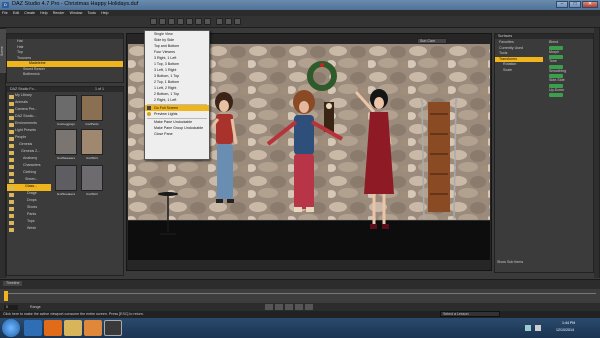 The width and height of the screenshot is (600, 338). Describe the element at coordinates (575, 4) in the screenshot. I see `maximize-button: □` at that location.